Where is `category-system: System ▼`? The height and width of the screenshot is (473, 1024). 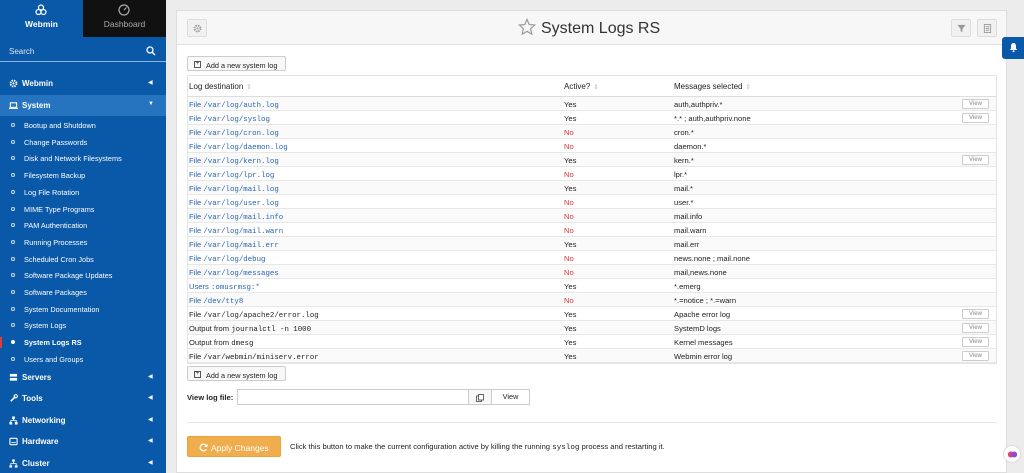
category-system: System ▼ is located at coordinates (83, 105).